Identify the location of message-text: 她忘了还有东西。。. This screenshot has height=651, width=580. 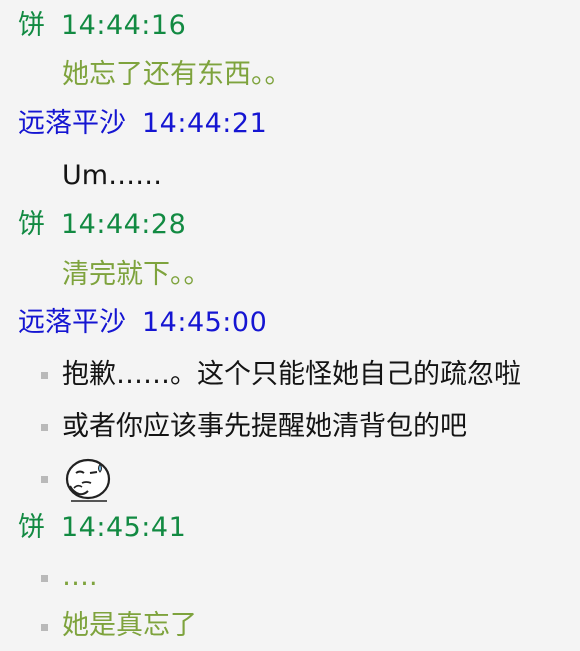
(177, 74).